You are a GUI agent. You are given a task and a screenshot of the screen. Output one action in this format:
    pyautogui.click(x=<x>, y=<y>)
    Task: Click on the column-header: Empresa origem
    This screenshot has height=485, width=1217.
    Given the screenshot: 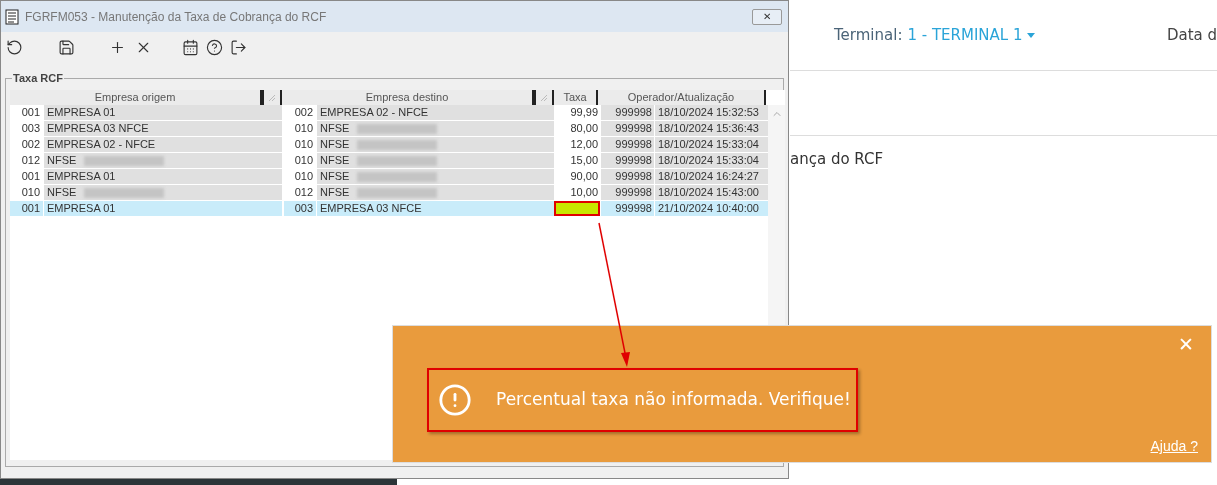 What is the action you would take?
    pyautogui.click(x=136, y=97)
    